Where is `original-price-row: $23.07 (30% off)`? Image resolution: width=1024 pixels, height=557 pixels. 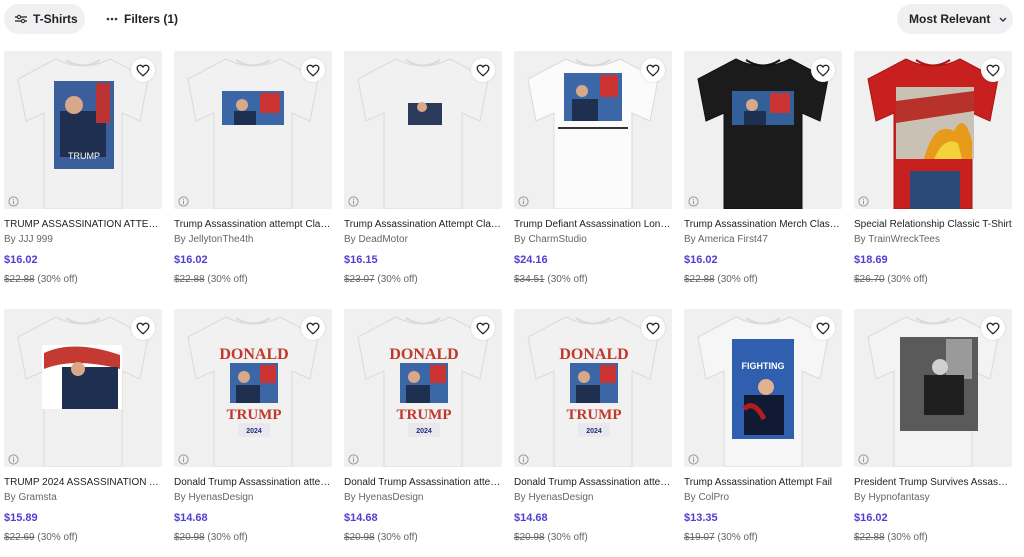 original-price-row: $23.07 (30% off) is located at coordinates (381, 279).